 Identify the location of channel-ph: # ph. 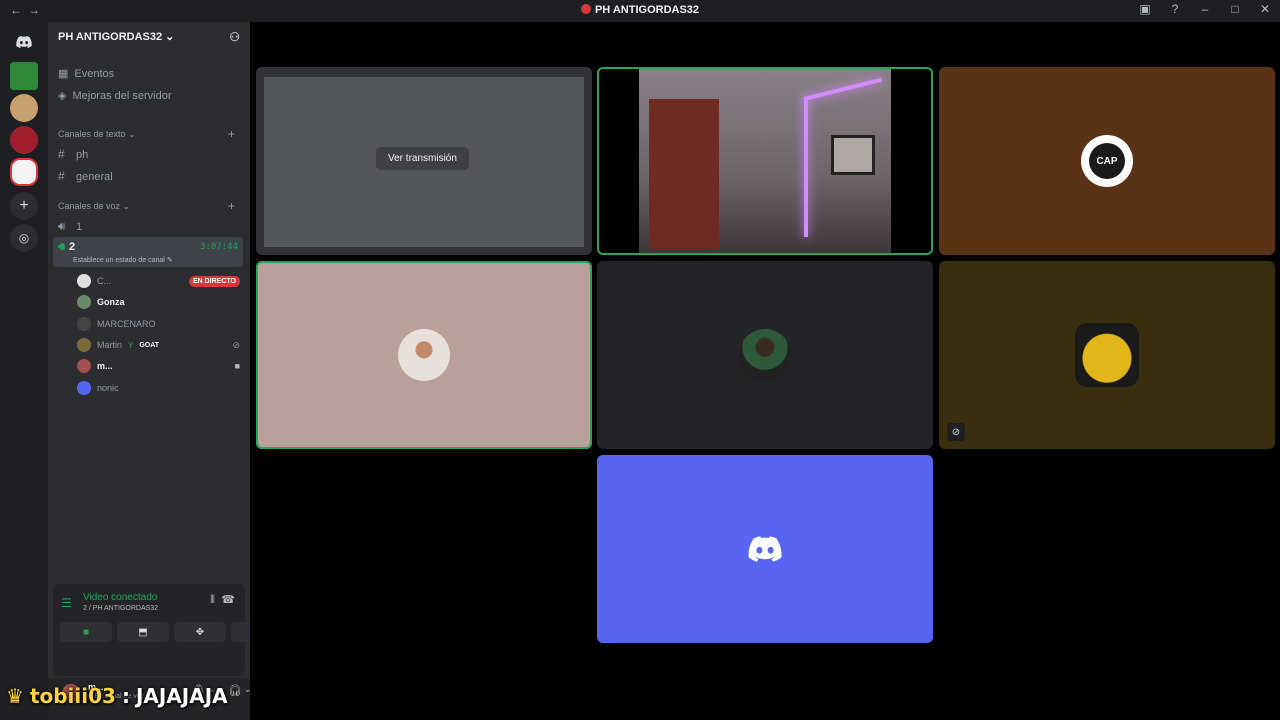
(73, 154).